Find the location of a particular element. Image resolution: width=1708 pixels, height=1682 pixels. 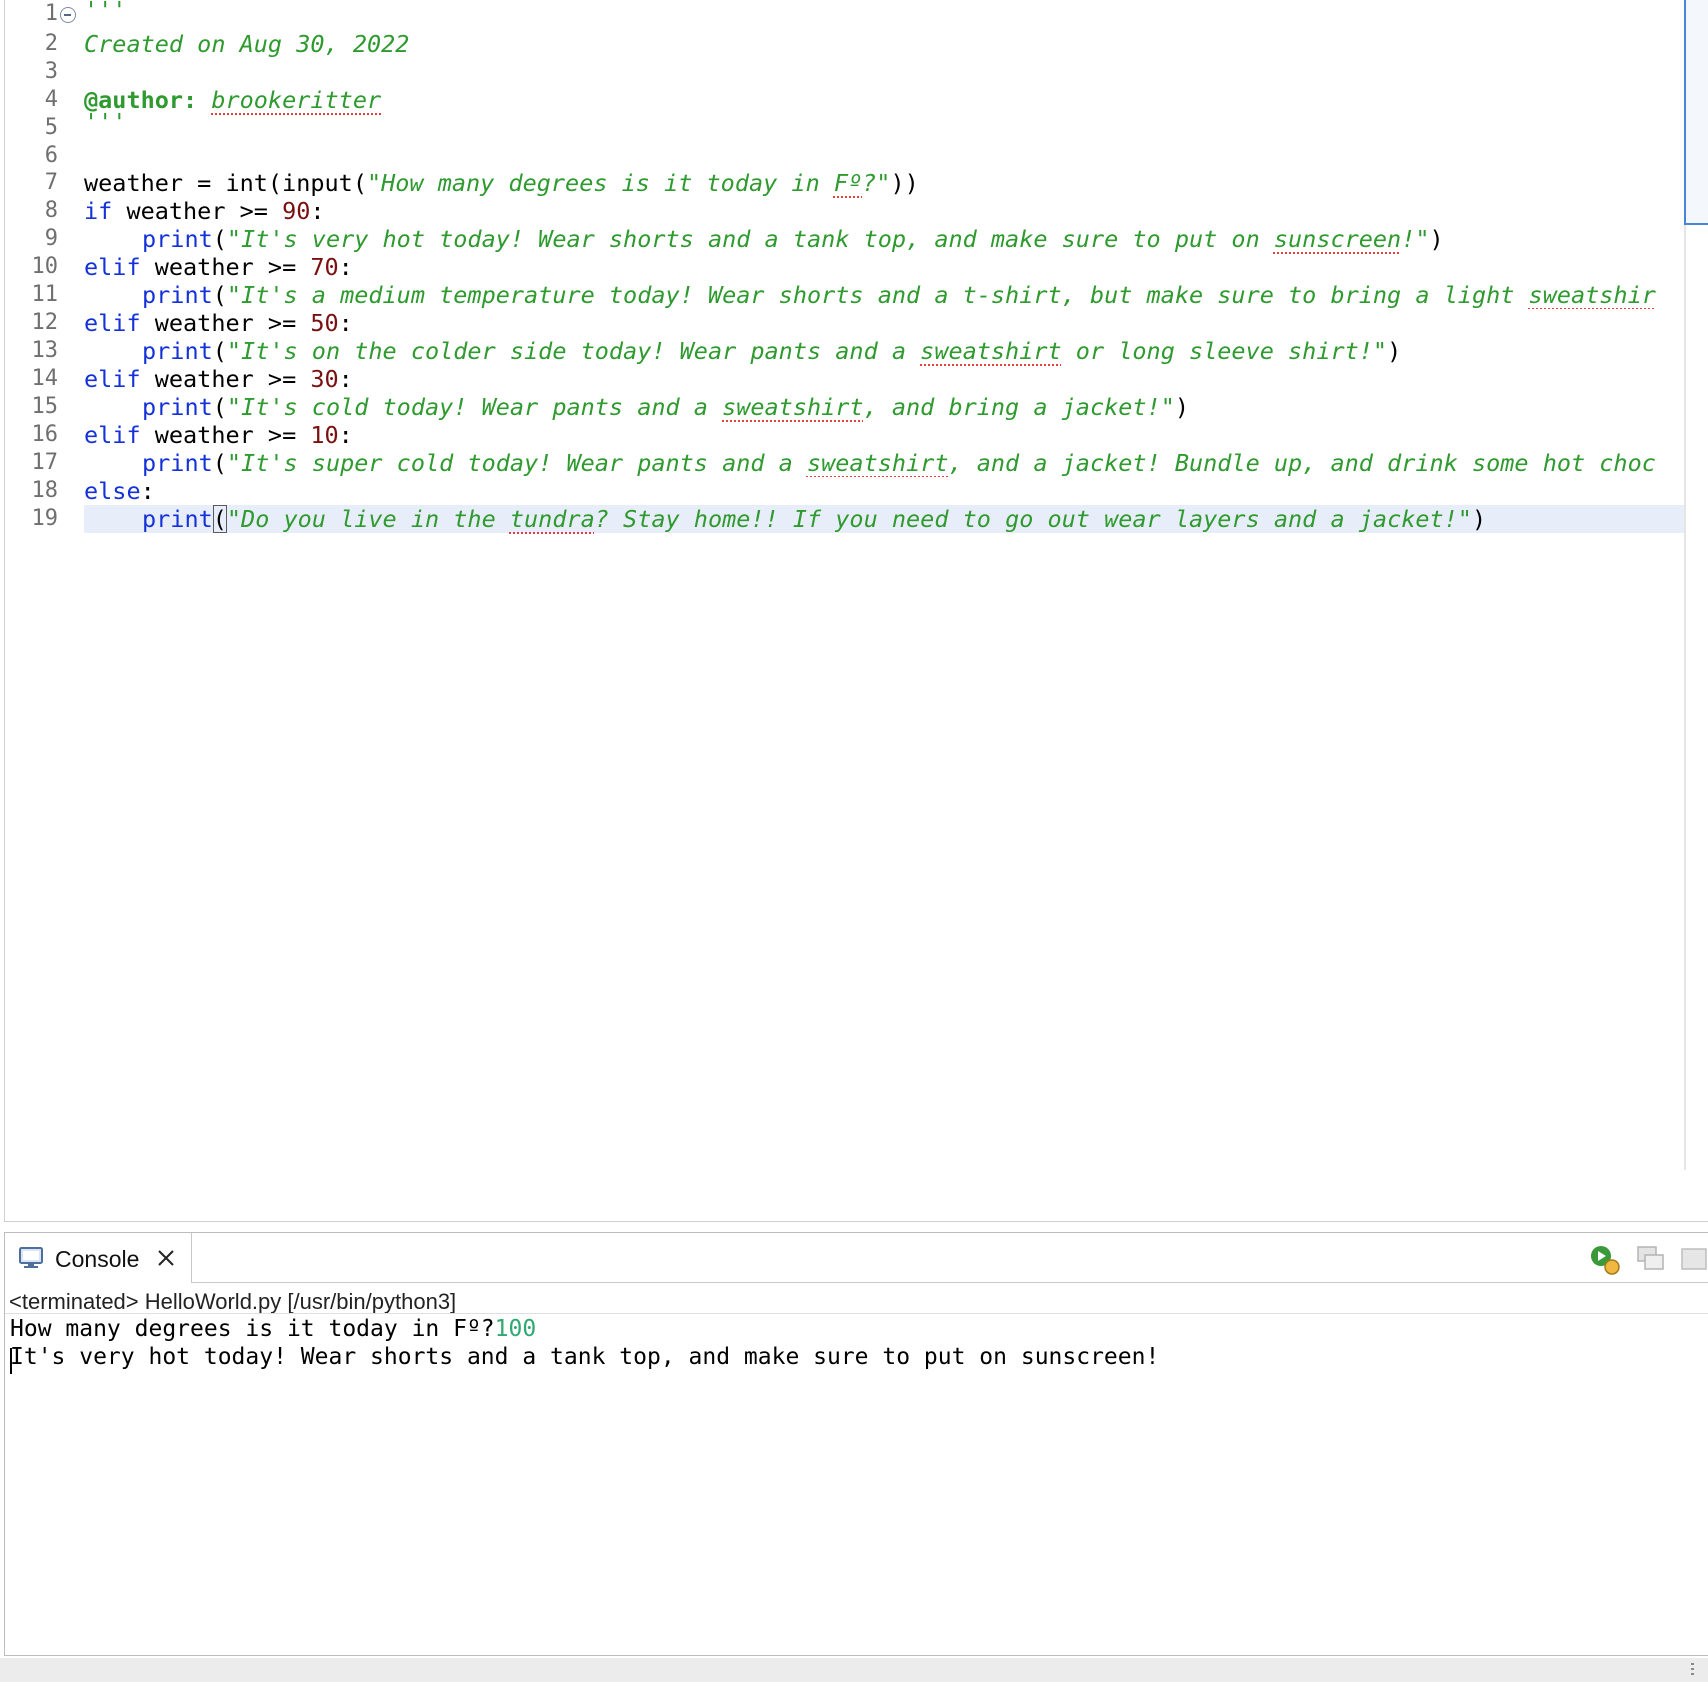

code-line-5: ''' is located at coordinates (105, 122).